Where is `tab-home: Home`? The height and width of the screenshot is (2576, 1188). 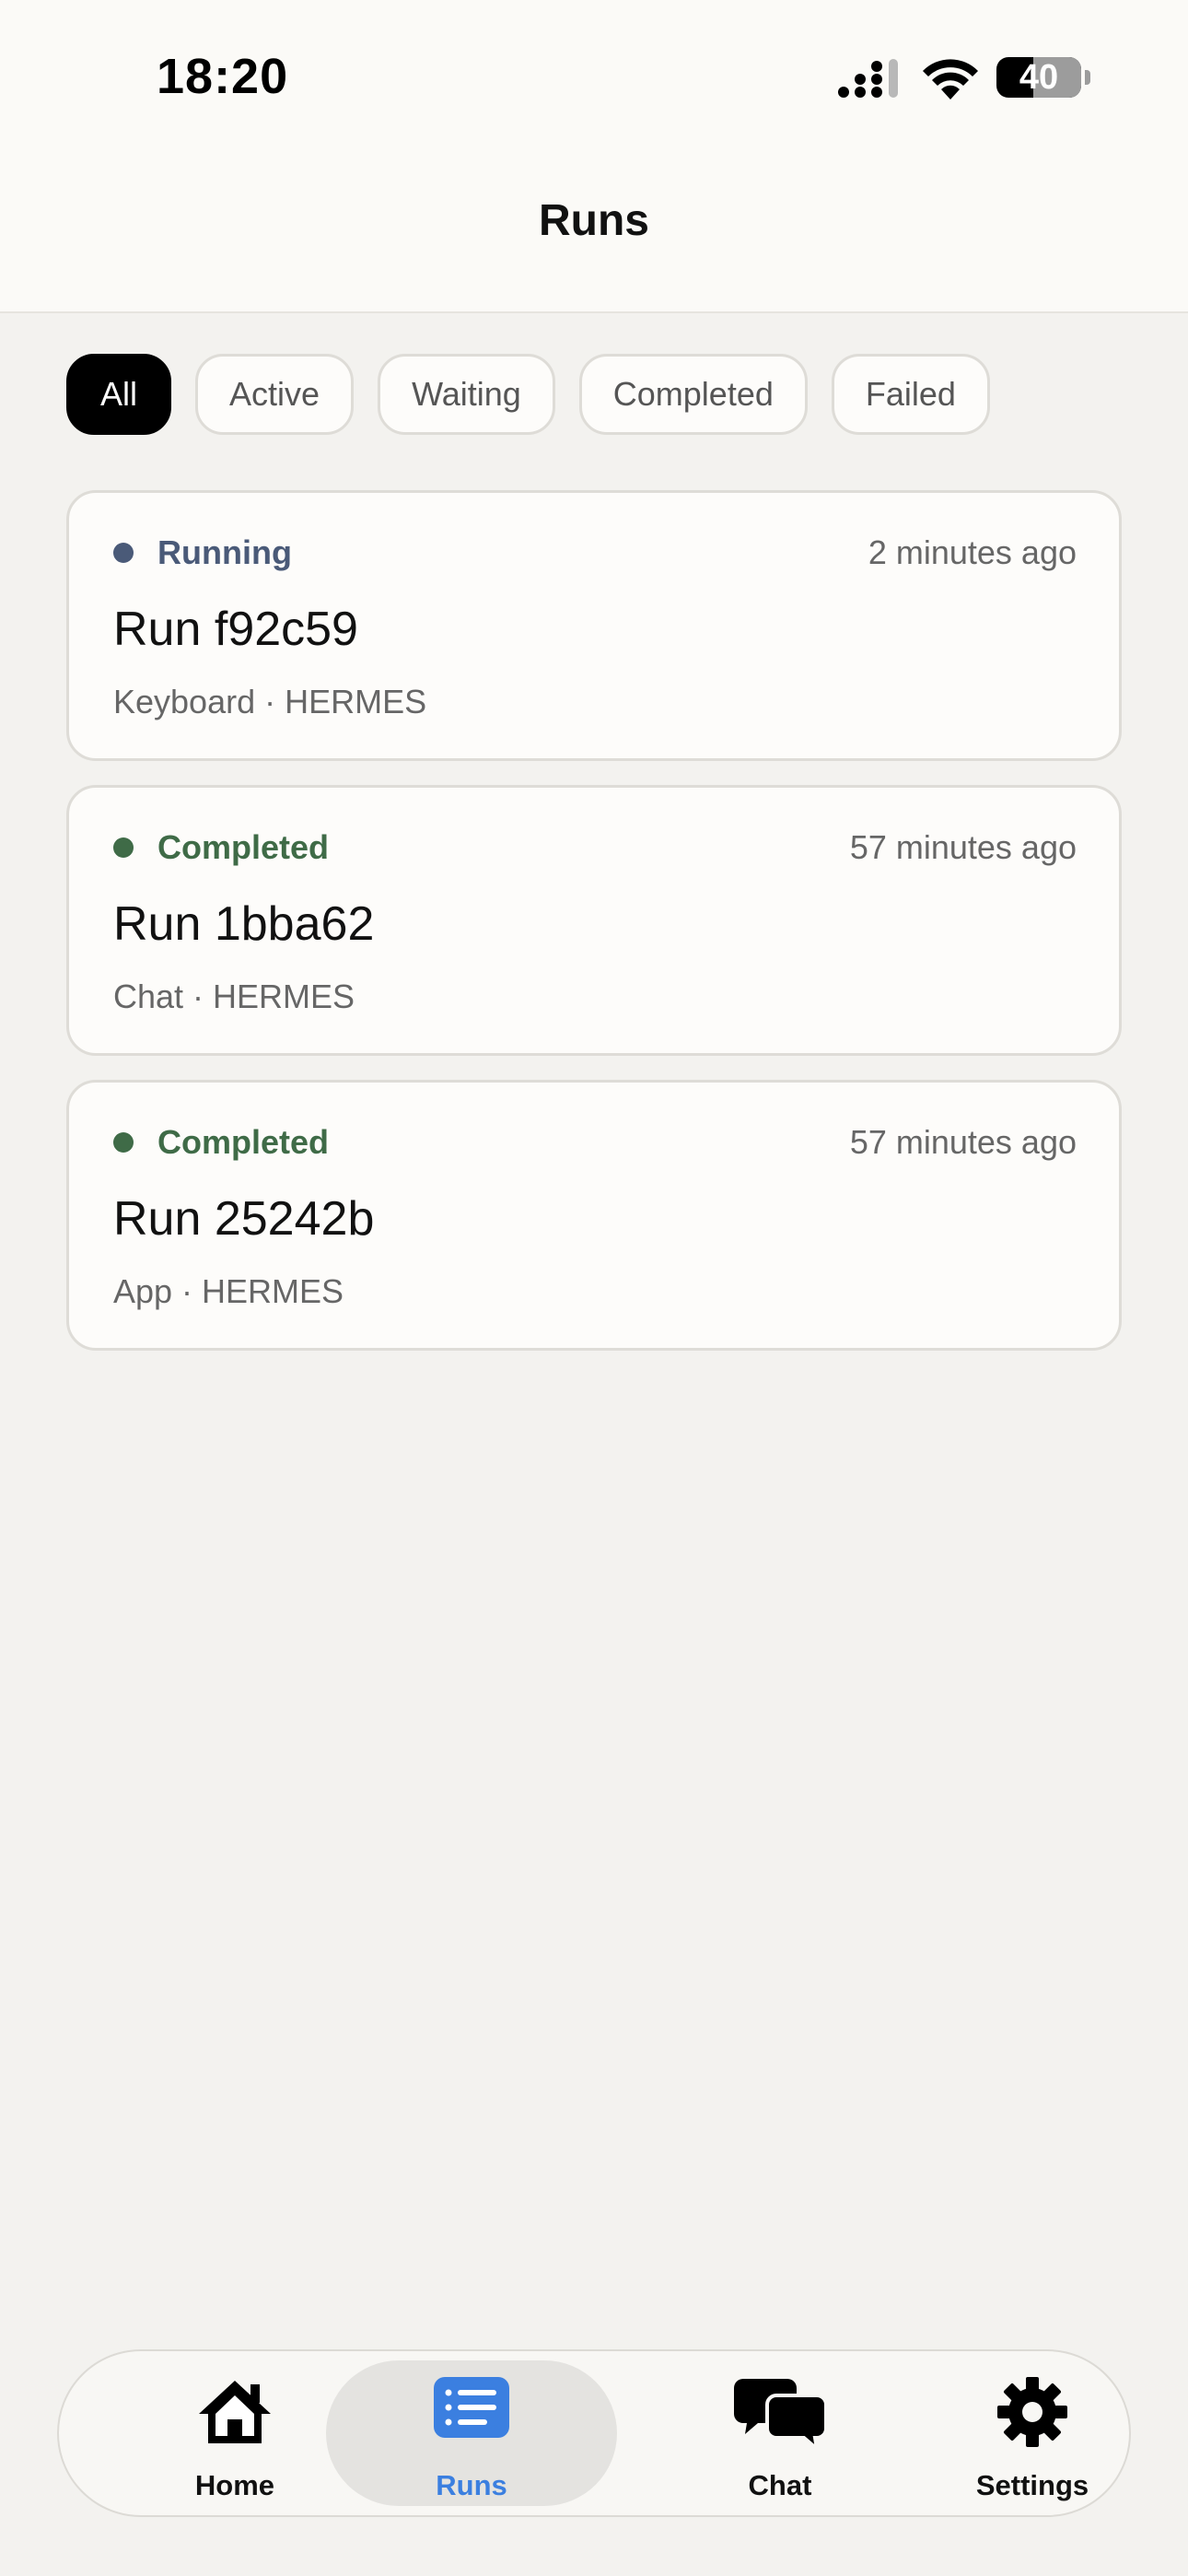 tab-home: Home is located at coordinates (235, 2433).